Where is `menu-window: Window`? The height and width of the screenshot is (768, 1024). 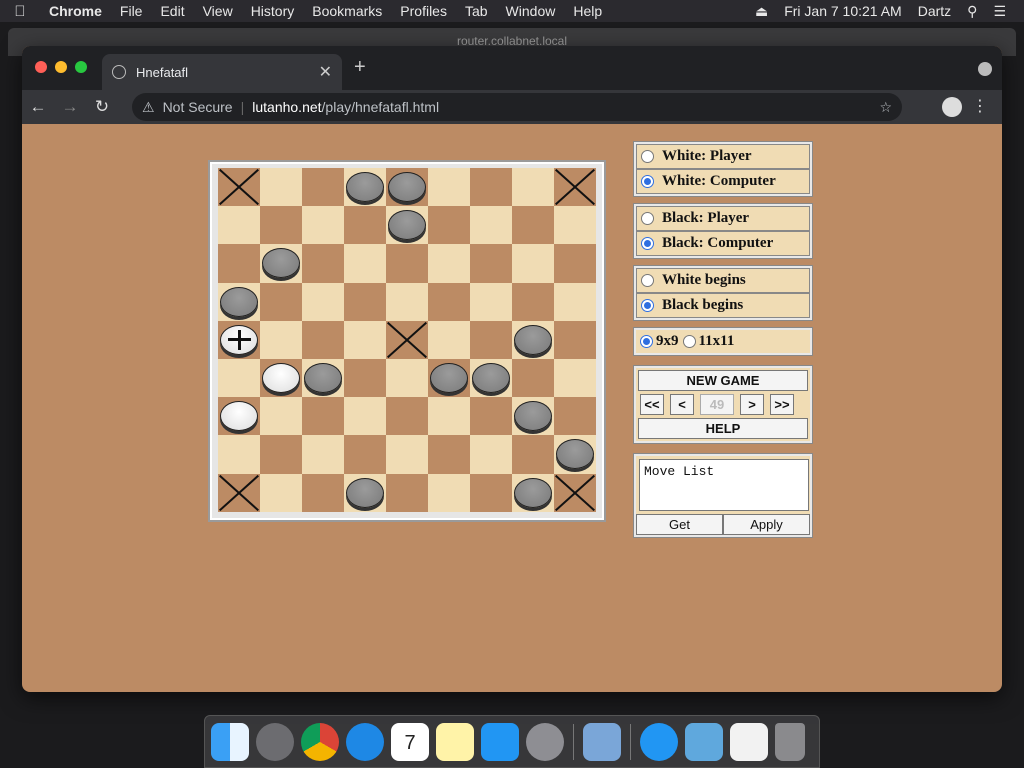 menu-window: Window is located at coordinates (531, 11).